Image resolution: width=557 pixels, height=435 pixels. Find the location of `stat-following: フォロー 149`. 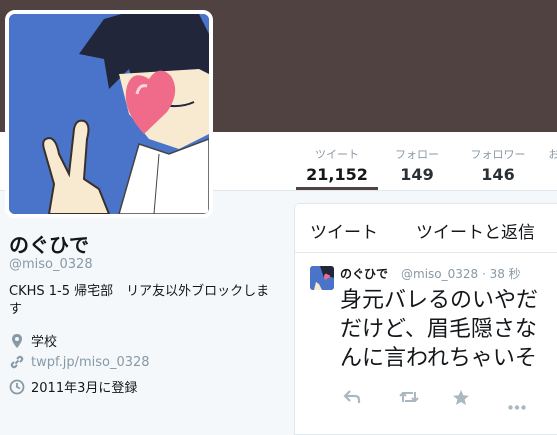

stat-following: フォロー 149 is located at coordinates (417, 161).